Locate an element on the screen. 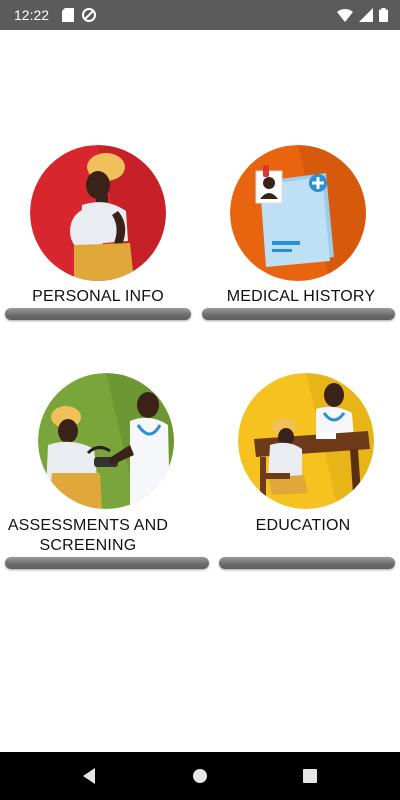 This screenshot has width=400, height=800. back-icon is located at coordinates (90, 776).